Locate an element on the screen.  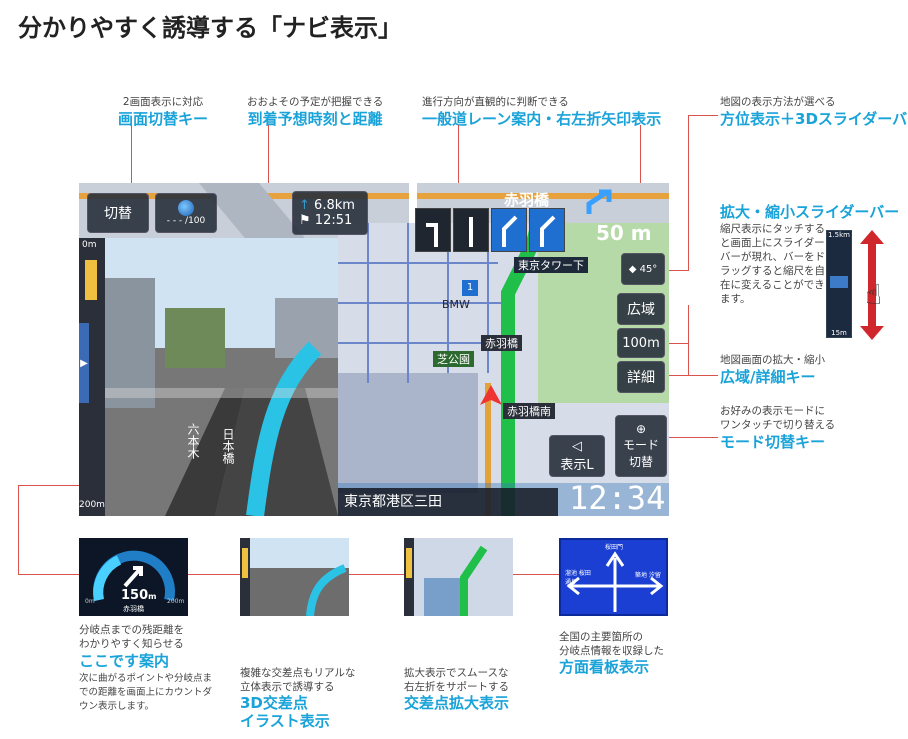
callout-arrival: おおよその予定が把握できる 到着予想時刻と距離 is located at coordinates (315, 112).